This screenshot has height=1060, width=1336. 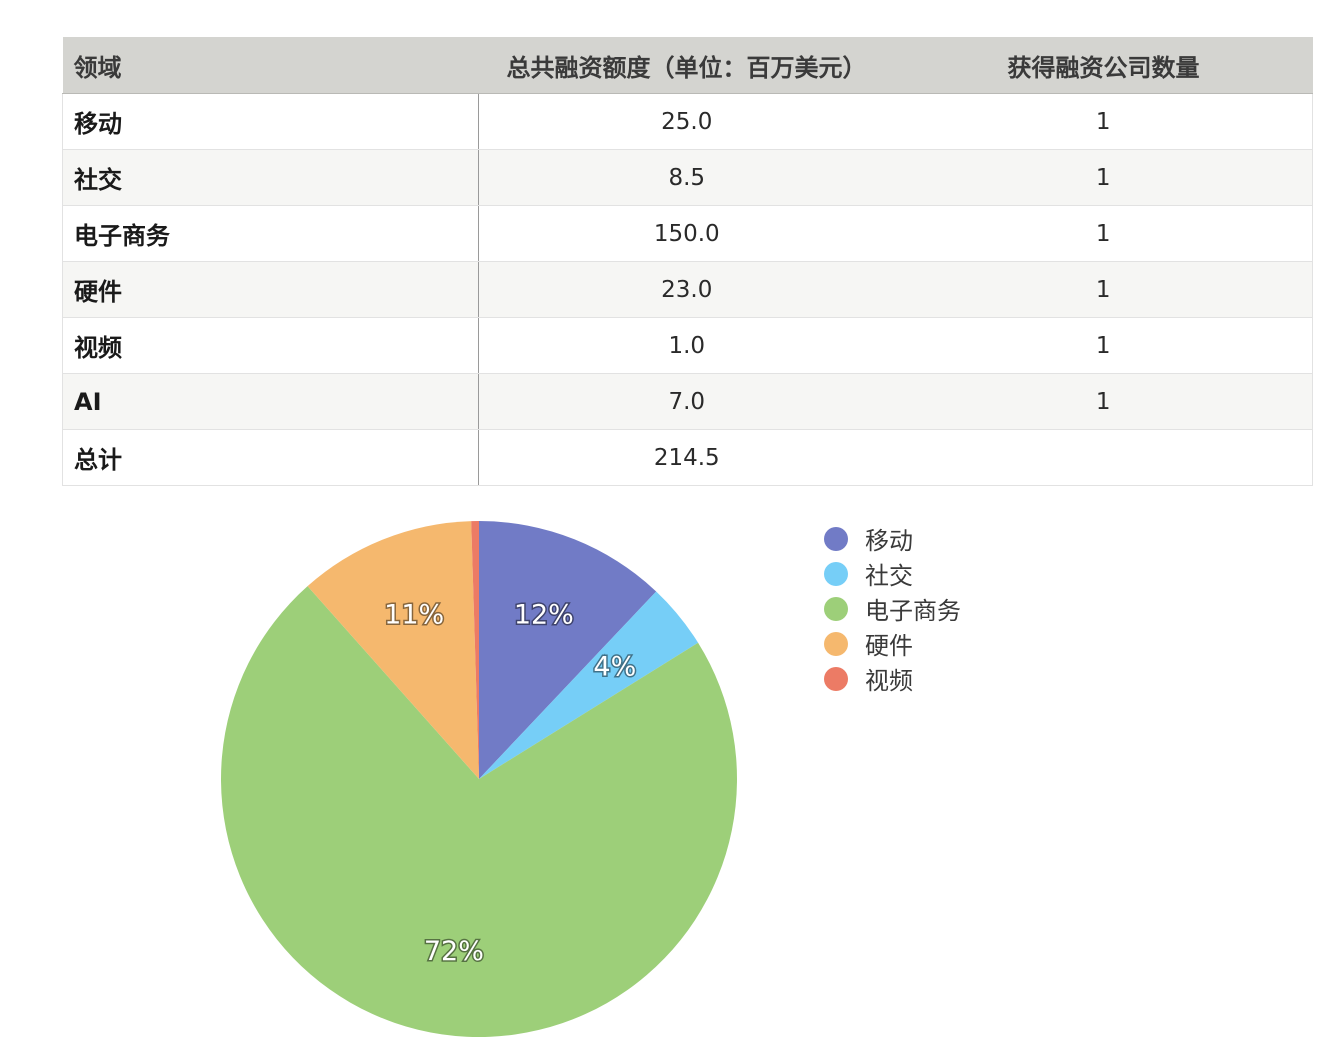 What do you see at coordinates (454, 951) in the screenshot?
I see `slice-percent-label: 72%` at bounding box center [454, 951].